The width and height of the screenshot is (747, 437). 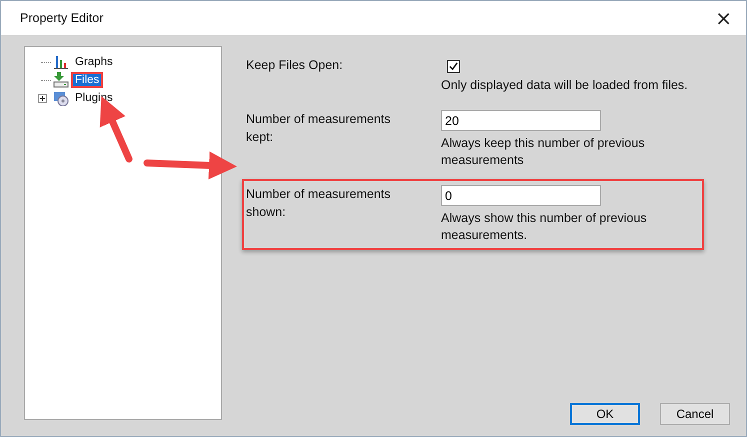 What do you see at coordinates (61, 62) in the screenshot?
I see `bar-chart-icon` at bounding box center [61, 62].